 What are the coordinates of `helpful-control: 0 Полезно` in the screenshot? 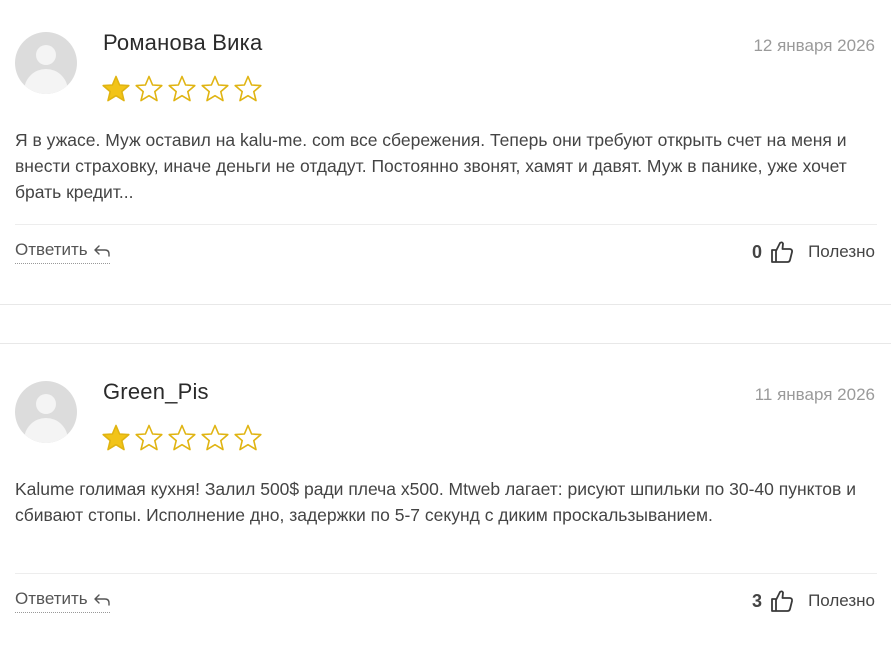 It's located at (813, 252).